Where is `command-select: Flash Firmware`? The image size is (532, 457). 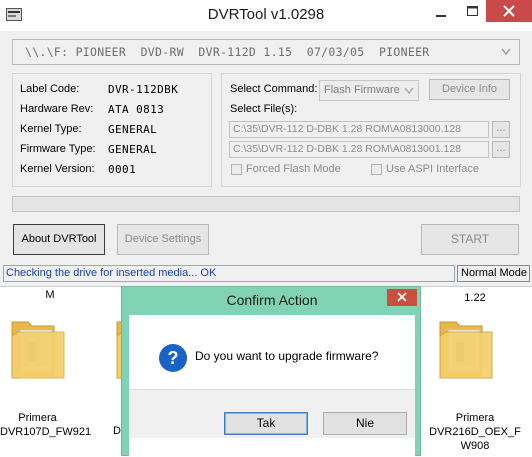 command-select: Flash Firmware is located at coordinates (369, 90).